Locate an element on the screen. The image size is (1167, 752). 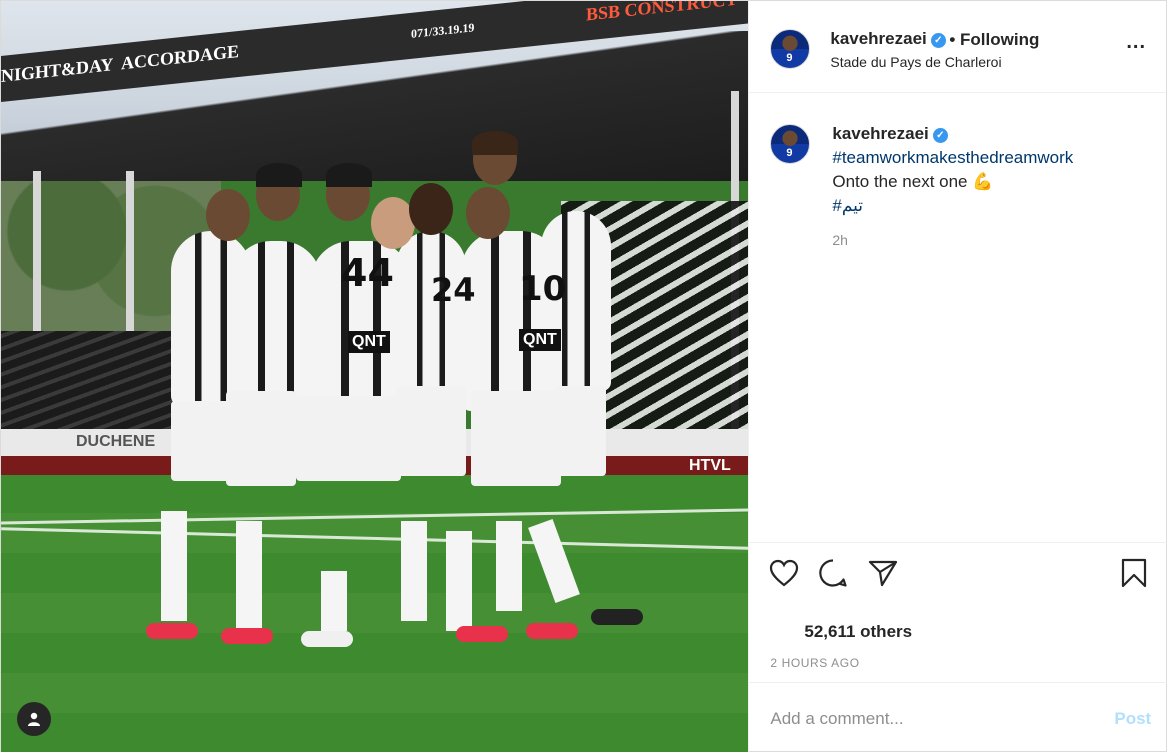
user-tag-button is located at coordinates (34, 719).